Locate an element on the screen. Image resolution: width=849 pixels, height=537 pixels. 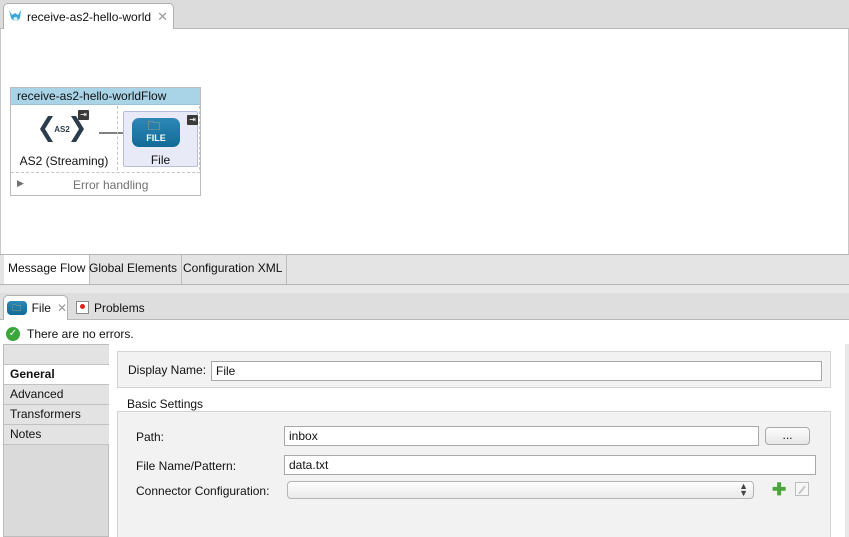
processor-badge-icon: ⇥ is located at coordinates (192, 120).